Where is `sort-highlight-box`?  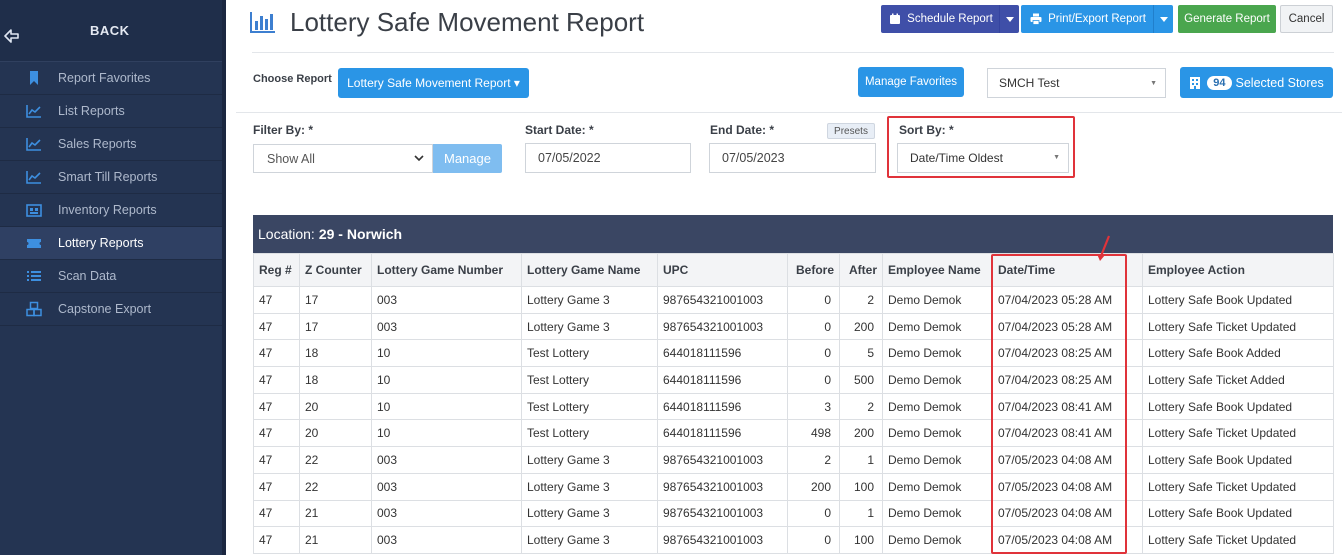
sort-highlight-box is located at coordinates (981, 147).